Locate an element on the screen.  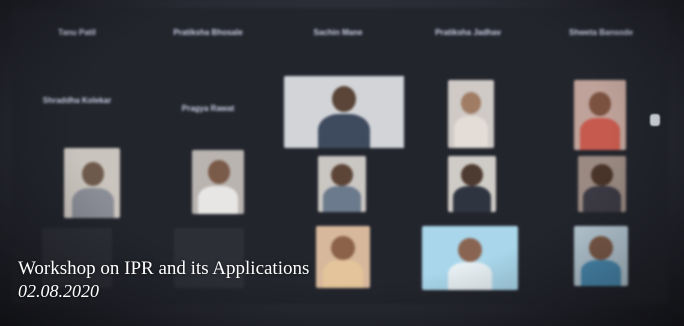
participant-tile: Shraddha Kolekar is located at coordinates (77, 155).